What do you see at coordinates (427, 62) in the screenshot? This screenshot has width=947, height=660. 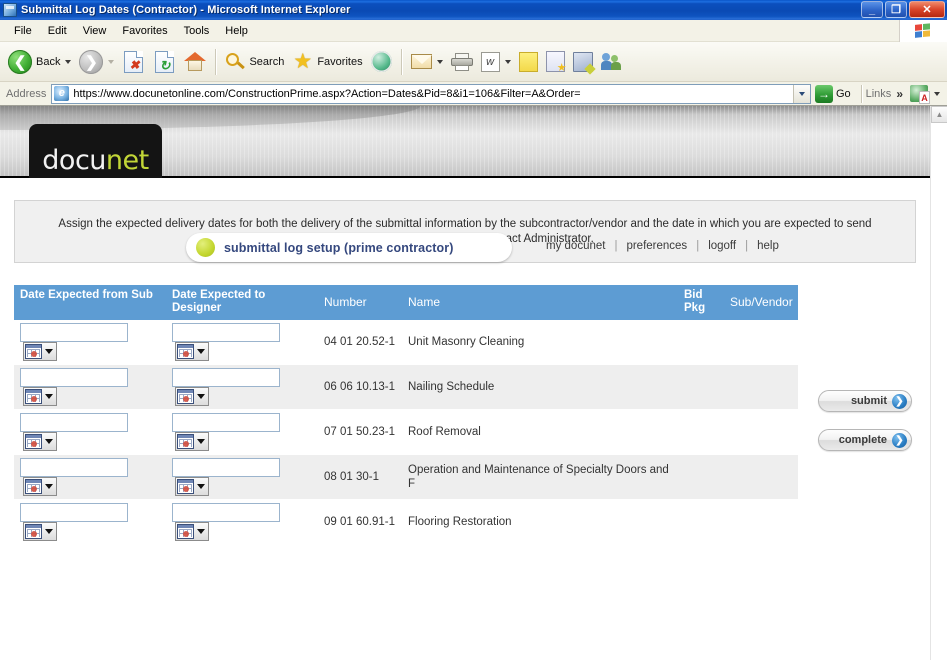 I see `mail-button` at bounding box center [427, 62].